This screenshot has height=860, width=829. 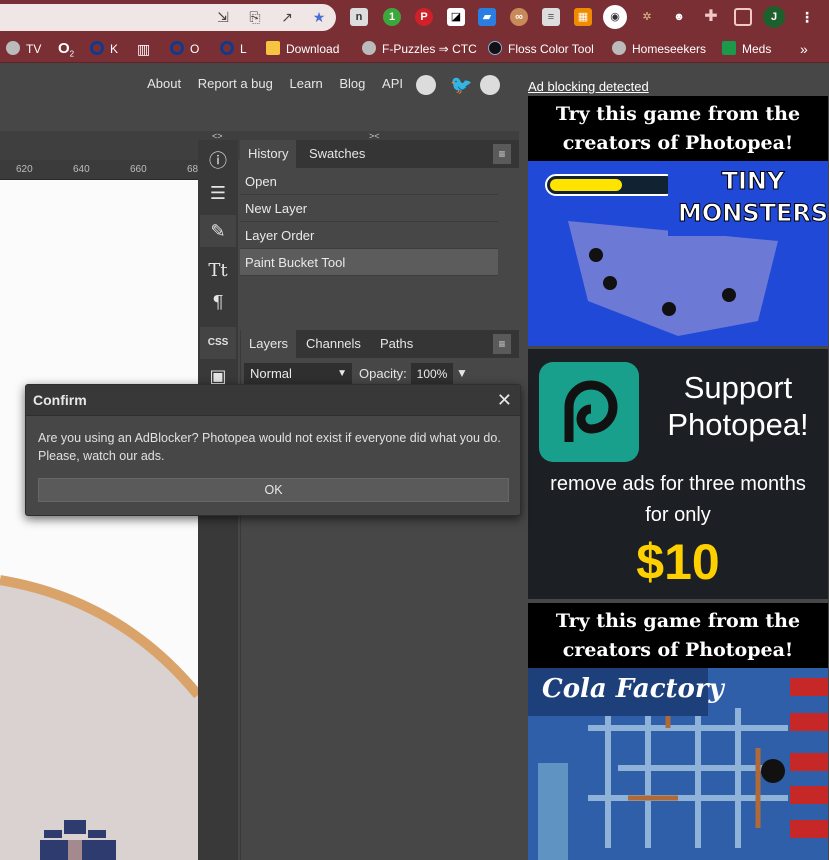 What do you see at coordinates (369, 181) in the screenshot?
I see `history-item: Open` at bounding box center [369, 181].